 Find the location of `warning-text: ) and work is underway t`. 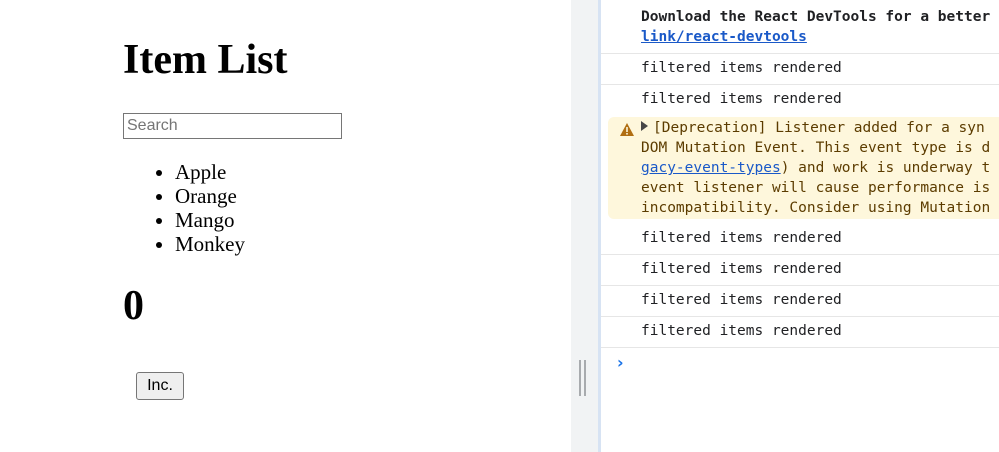

warning-text: ) and work is underway t is located at coordinates (885, 168).